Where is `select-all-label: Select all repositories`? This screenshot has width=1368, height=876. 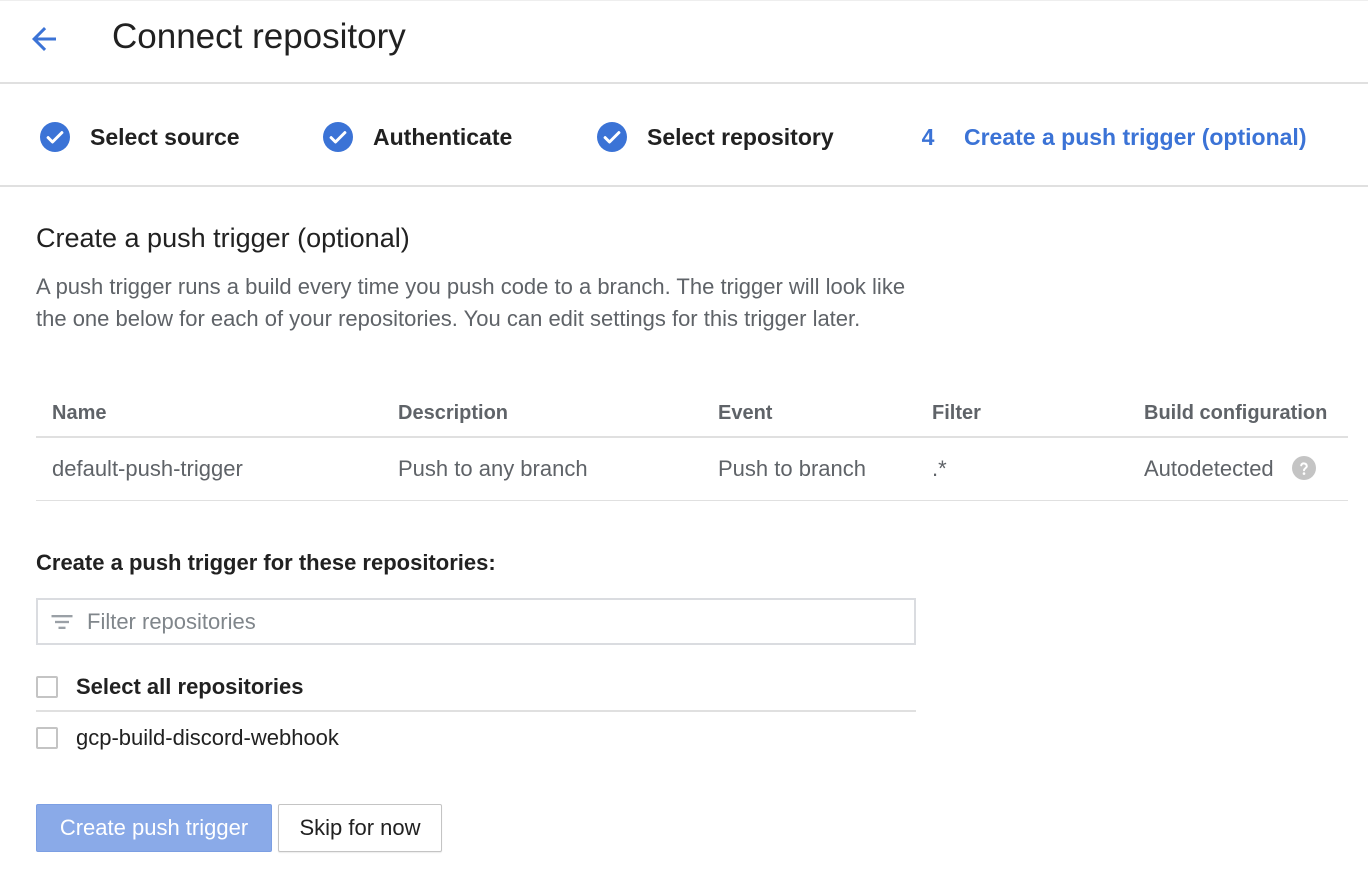
select-all-label: Select all repositories is located at coordinates (190, 686).